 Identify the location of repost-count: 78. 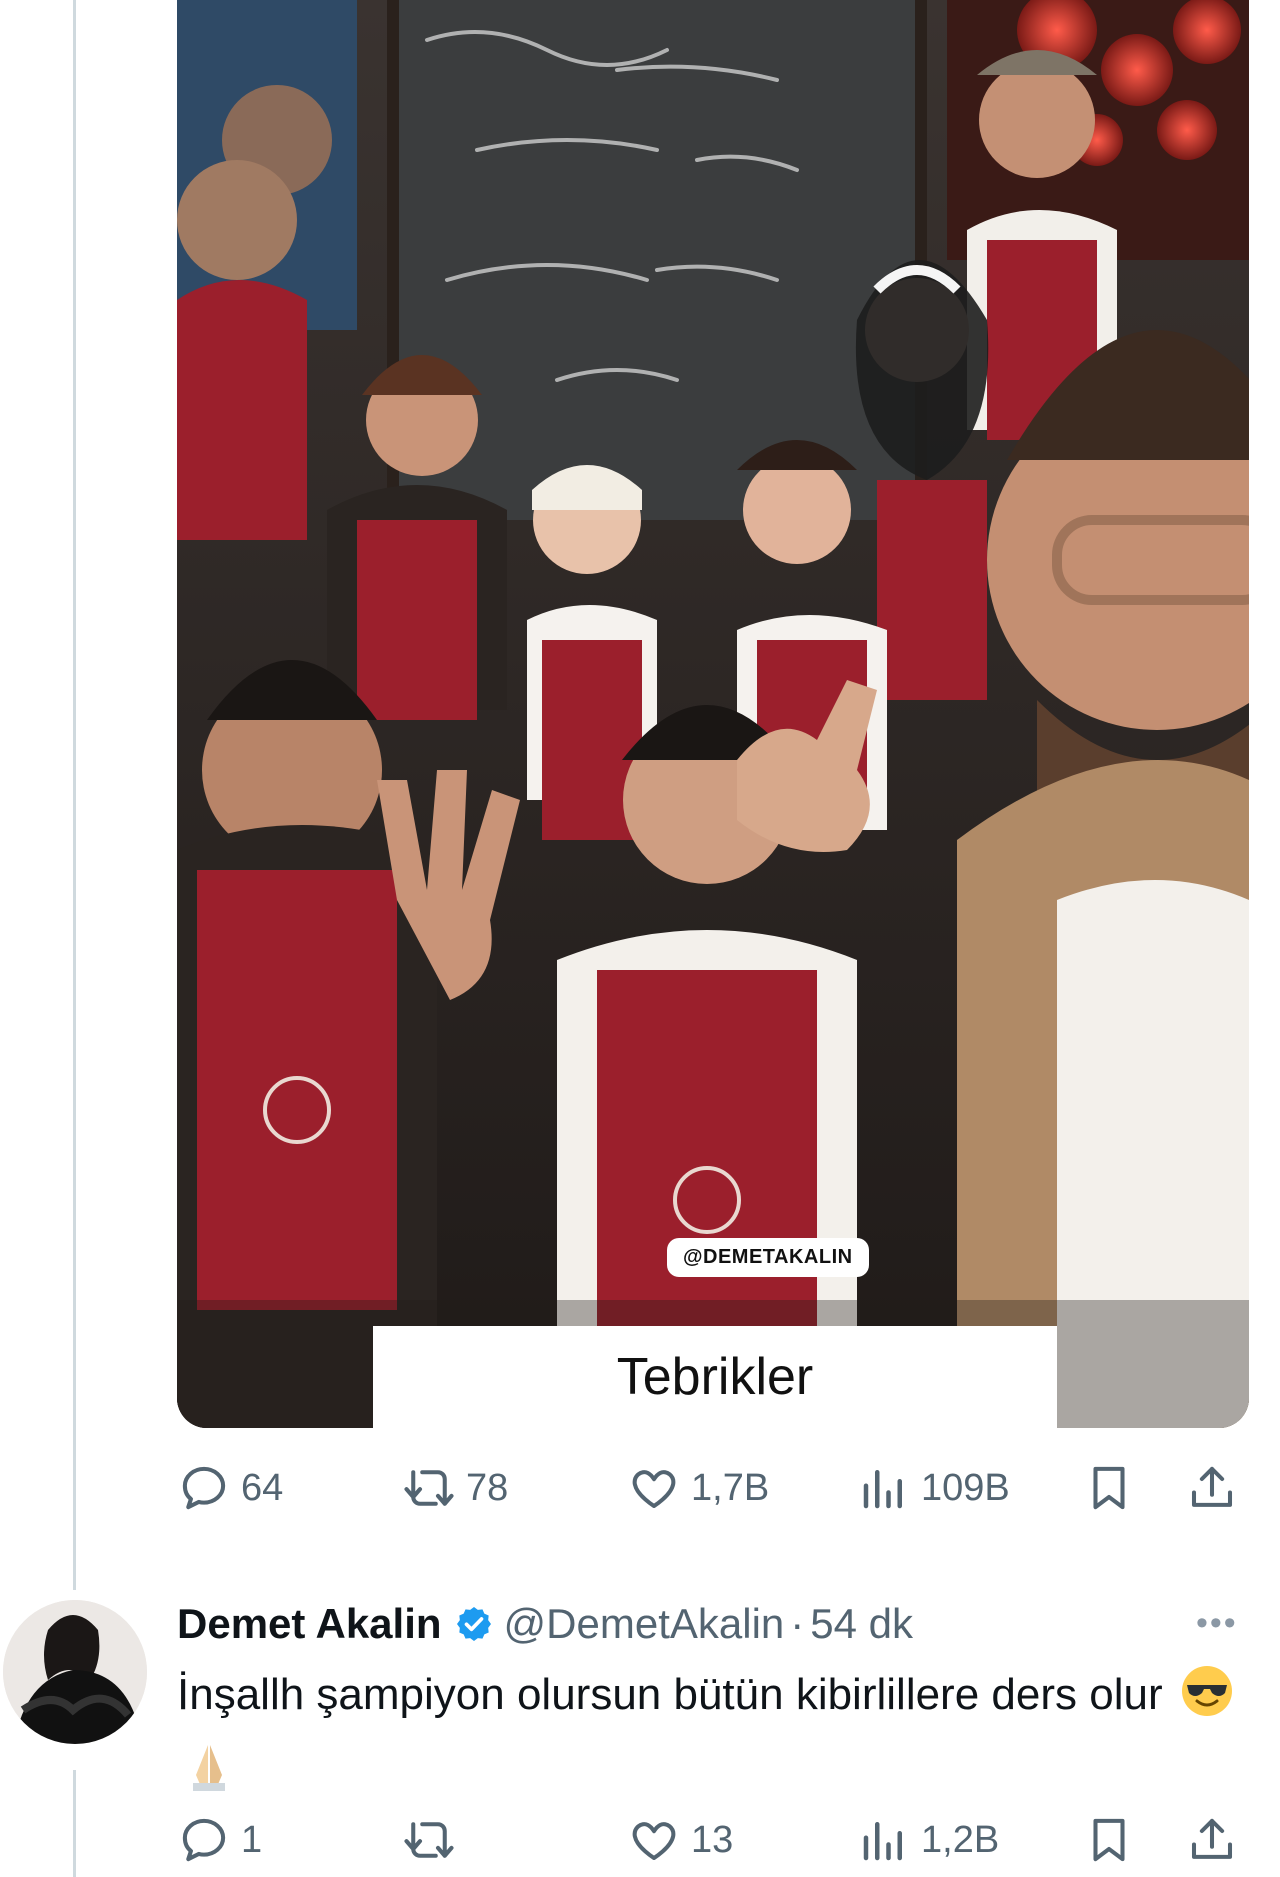
(487, 1487).